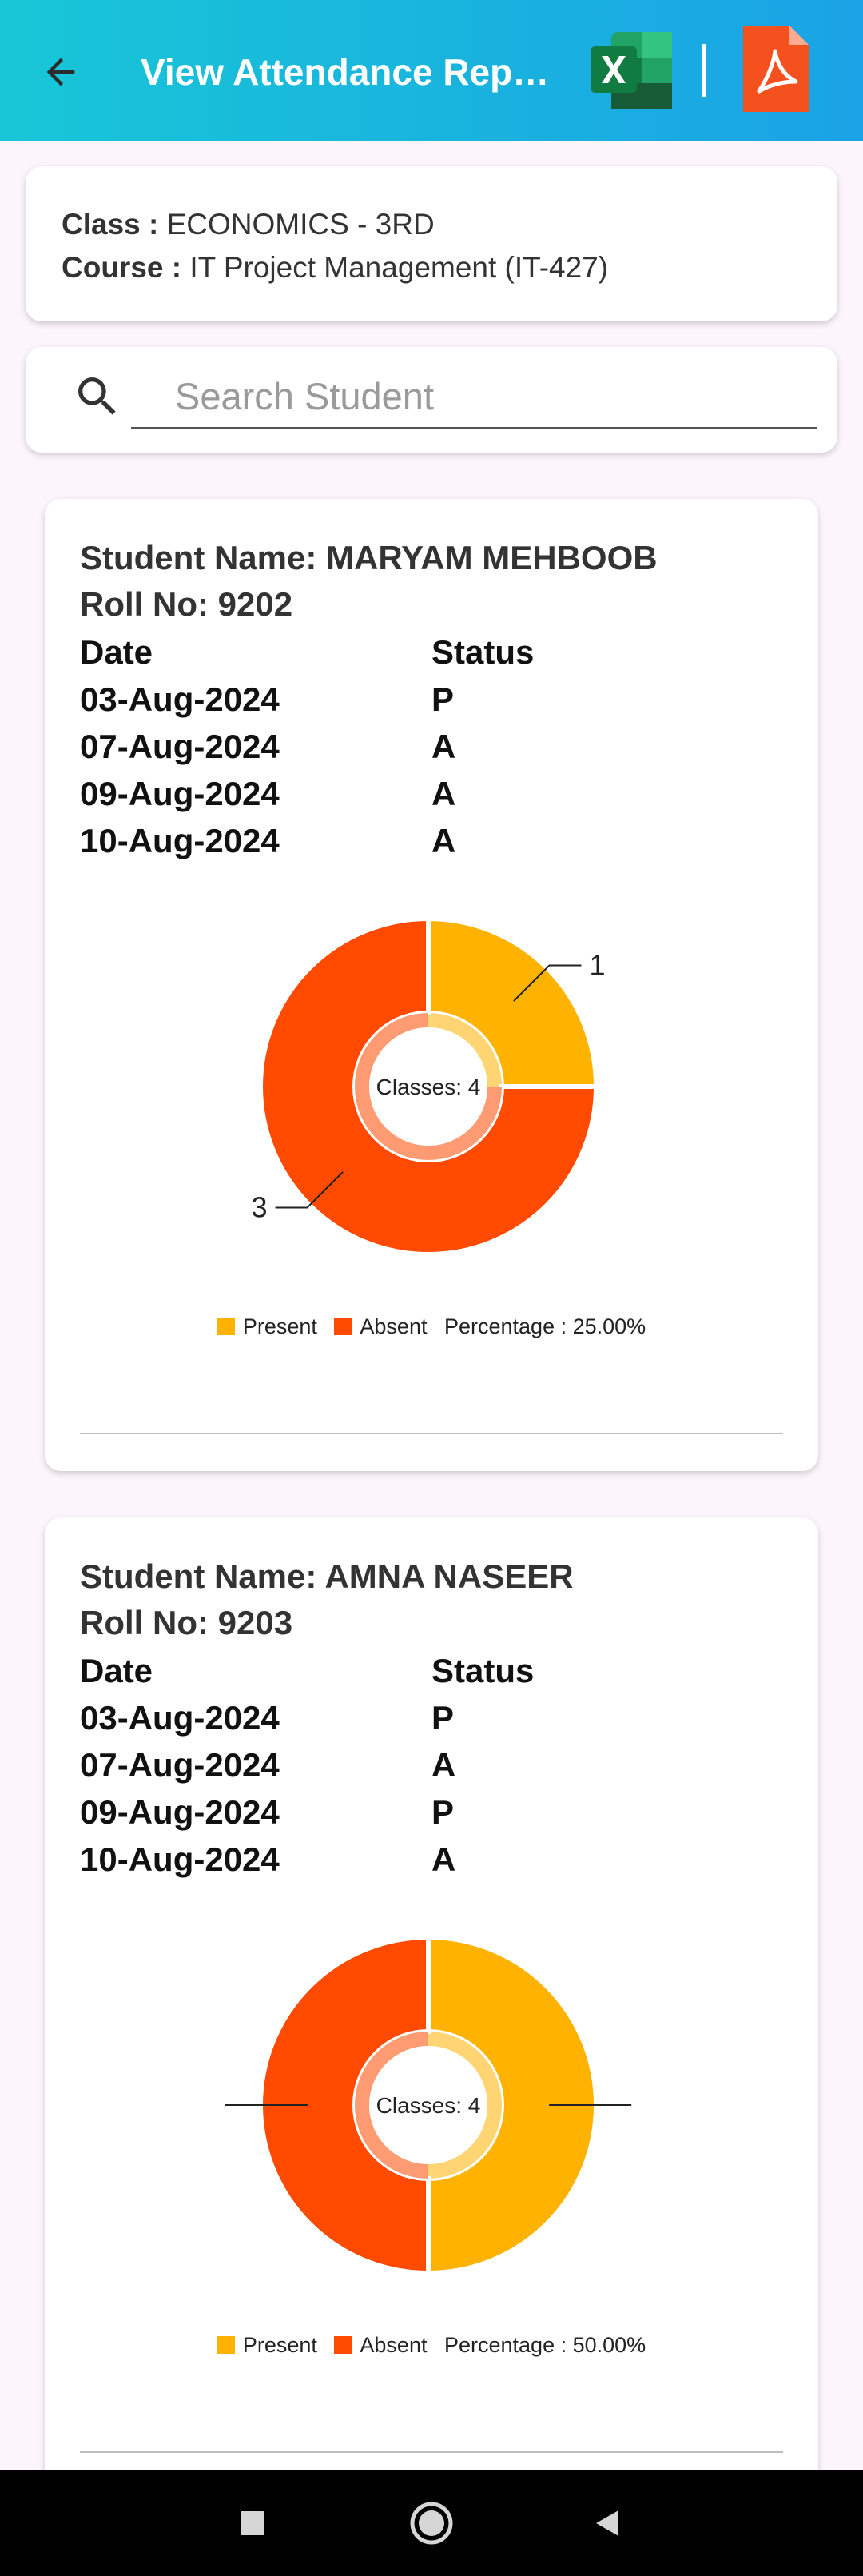 This screenshot has height=2576, width=863. Describe the element at coordinates (597, 966) in the screenshot. I see `present-value-label: 1` at that location.